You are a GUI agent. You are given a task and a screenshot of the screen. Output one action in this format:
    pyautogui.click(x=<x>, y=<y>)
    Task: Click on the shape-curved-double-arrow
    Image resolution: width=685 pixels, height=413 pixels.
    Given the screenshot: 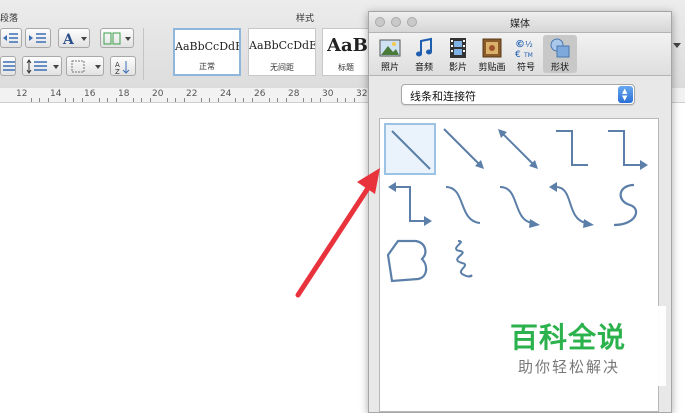 What is the action you would take?
    pyautogui.click(x=572, y=205)
    